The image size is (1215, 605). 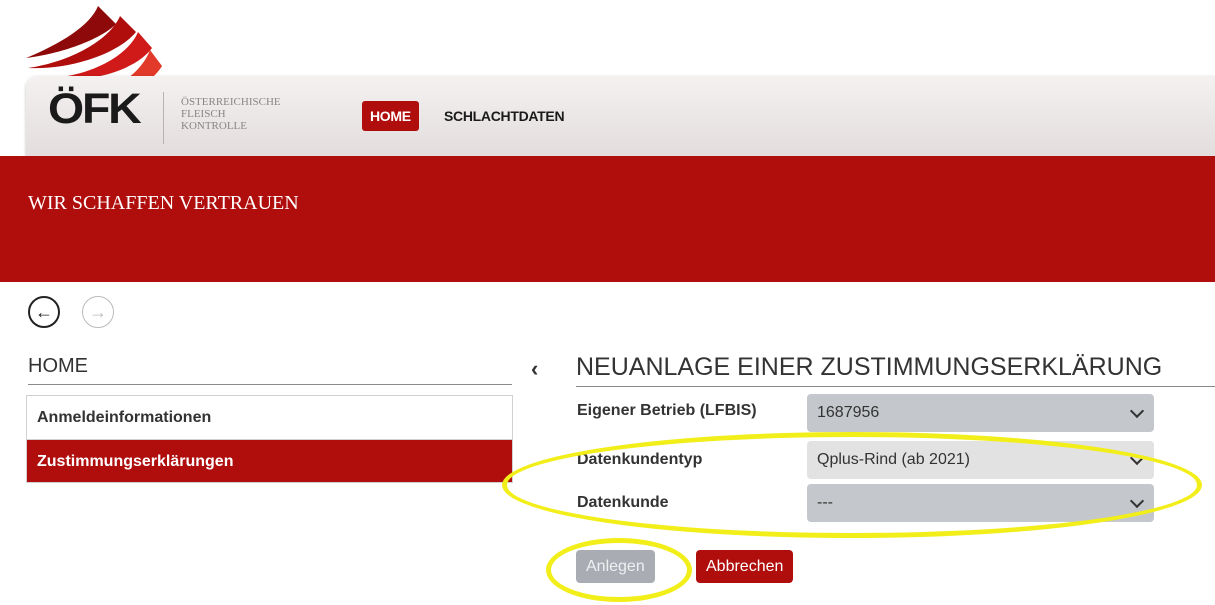 What do you see at coordinates (504, 116) in the screenshot?
I see `nav-schlachtdaten-link: SCHLACHTDATEN` at bounding box center [504, 116].